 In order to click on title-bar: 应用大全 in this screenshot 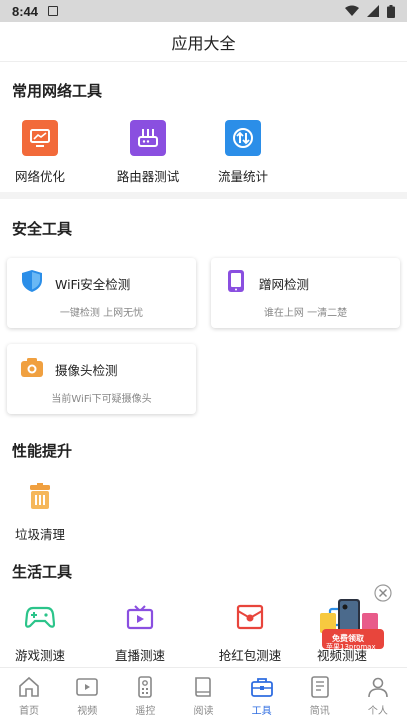, I will do `click(203, 42)`.